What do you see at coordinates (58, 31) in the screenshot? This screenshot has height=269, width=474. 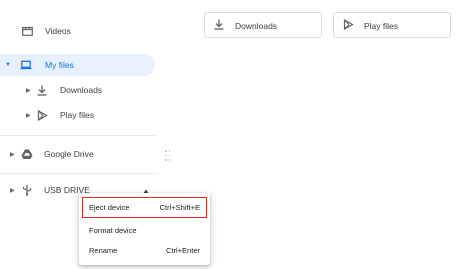 I see `sidebar-item-label: Videos` at bounding box center [58, 31].